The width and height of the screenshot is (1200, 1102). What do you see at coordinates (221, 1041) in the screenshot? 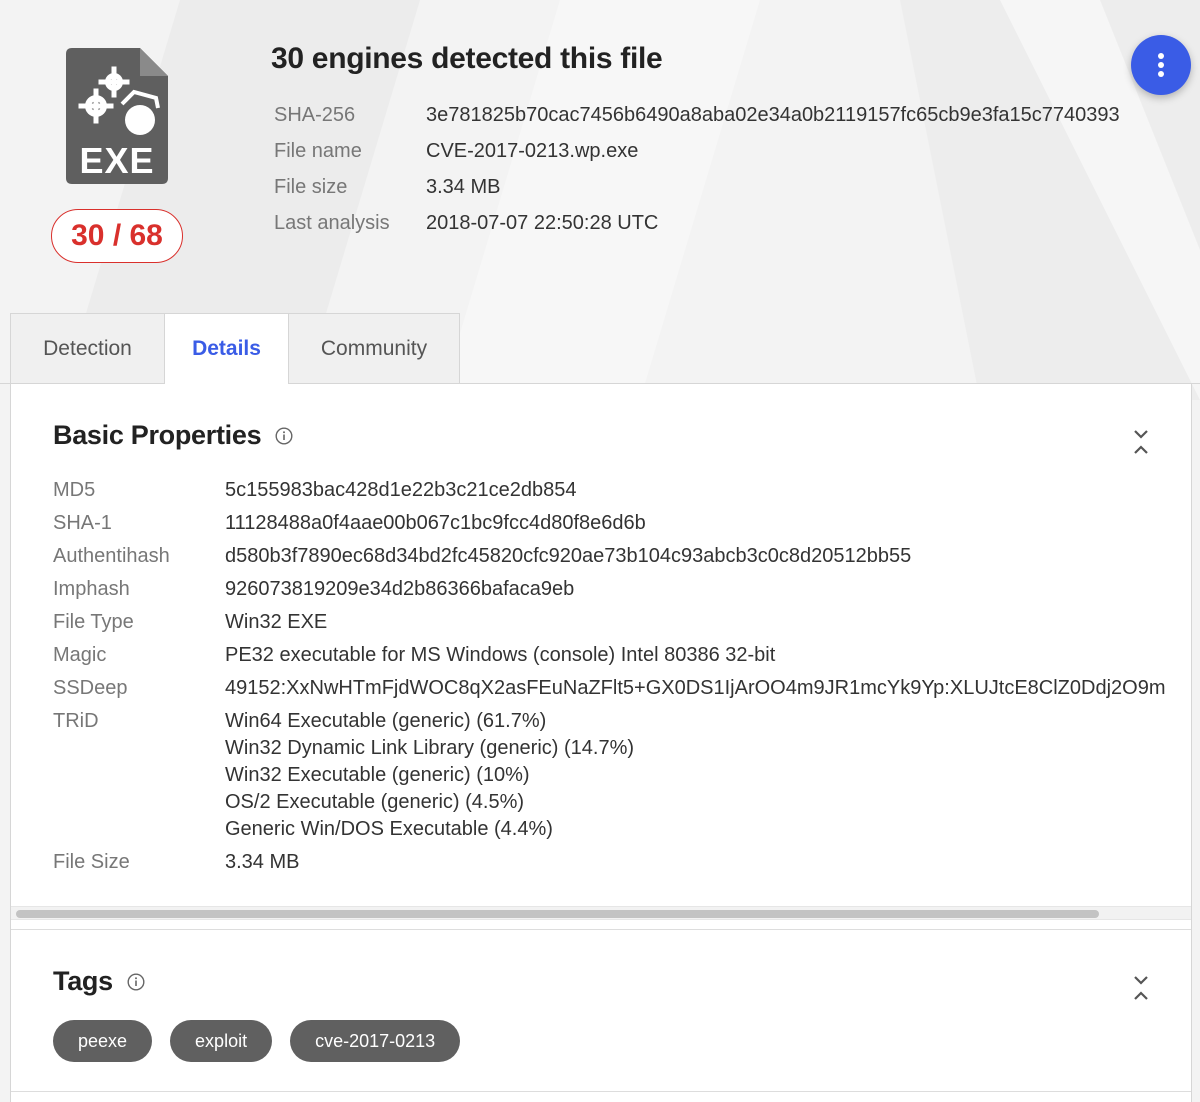
I see `tag-exploit: exploit` at bounding box center [221, 1041].